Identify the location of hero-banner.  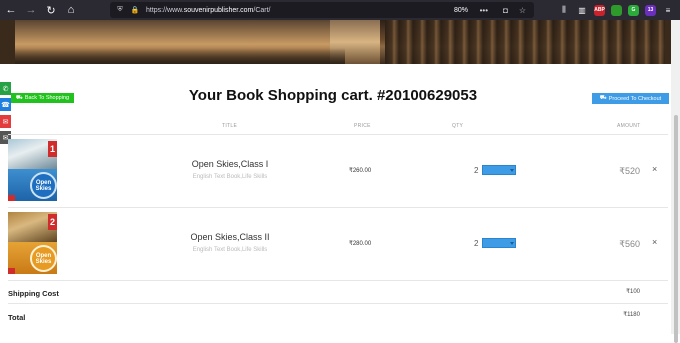
(340, 42).